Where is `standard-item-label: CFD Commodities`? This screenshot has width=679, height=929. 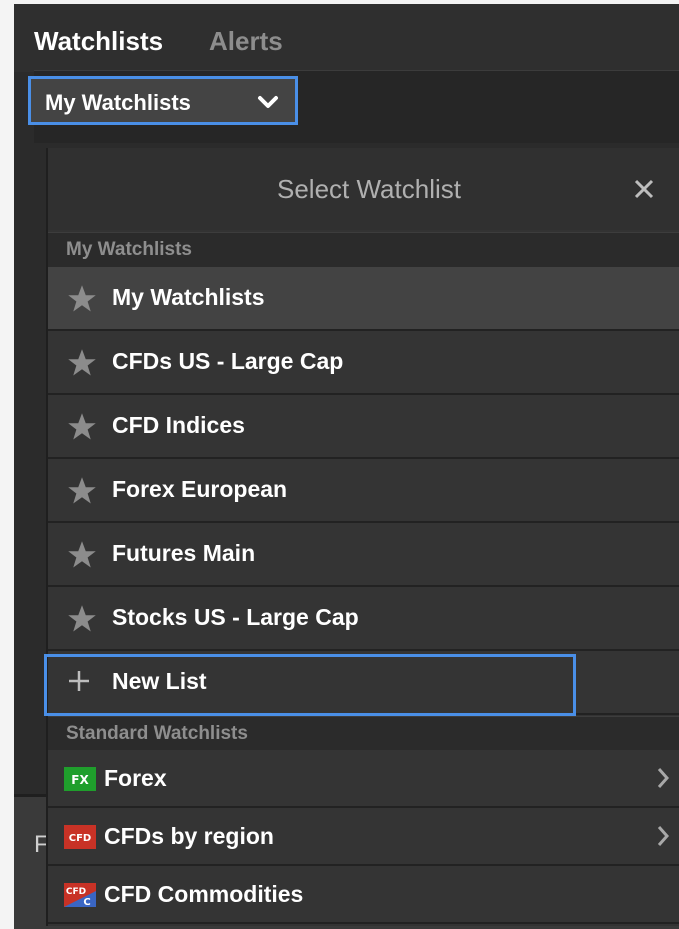
standard-item-label: CFD Commodities is located at coordinates (204, 894).